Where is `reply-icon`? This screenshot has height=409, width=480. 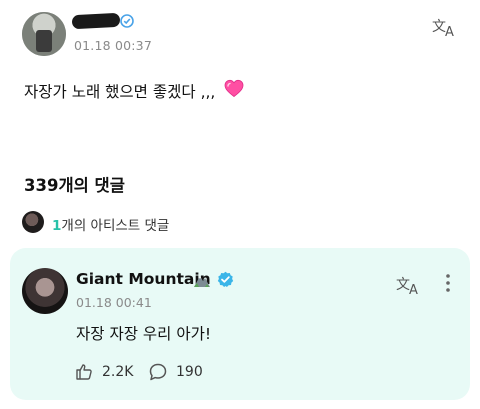
reply-icon is located at coordinates (158, 372).